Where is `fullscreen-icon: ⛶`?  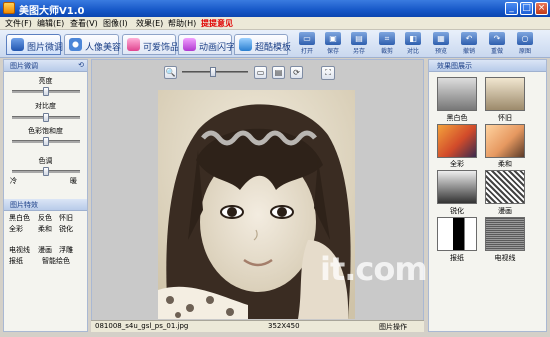 fullscreen-icon: ⛶ is located at coordinates (328, 73).